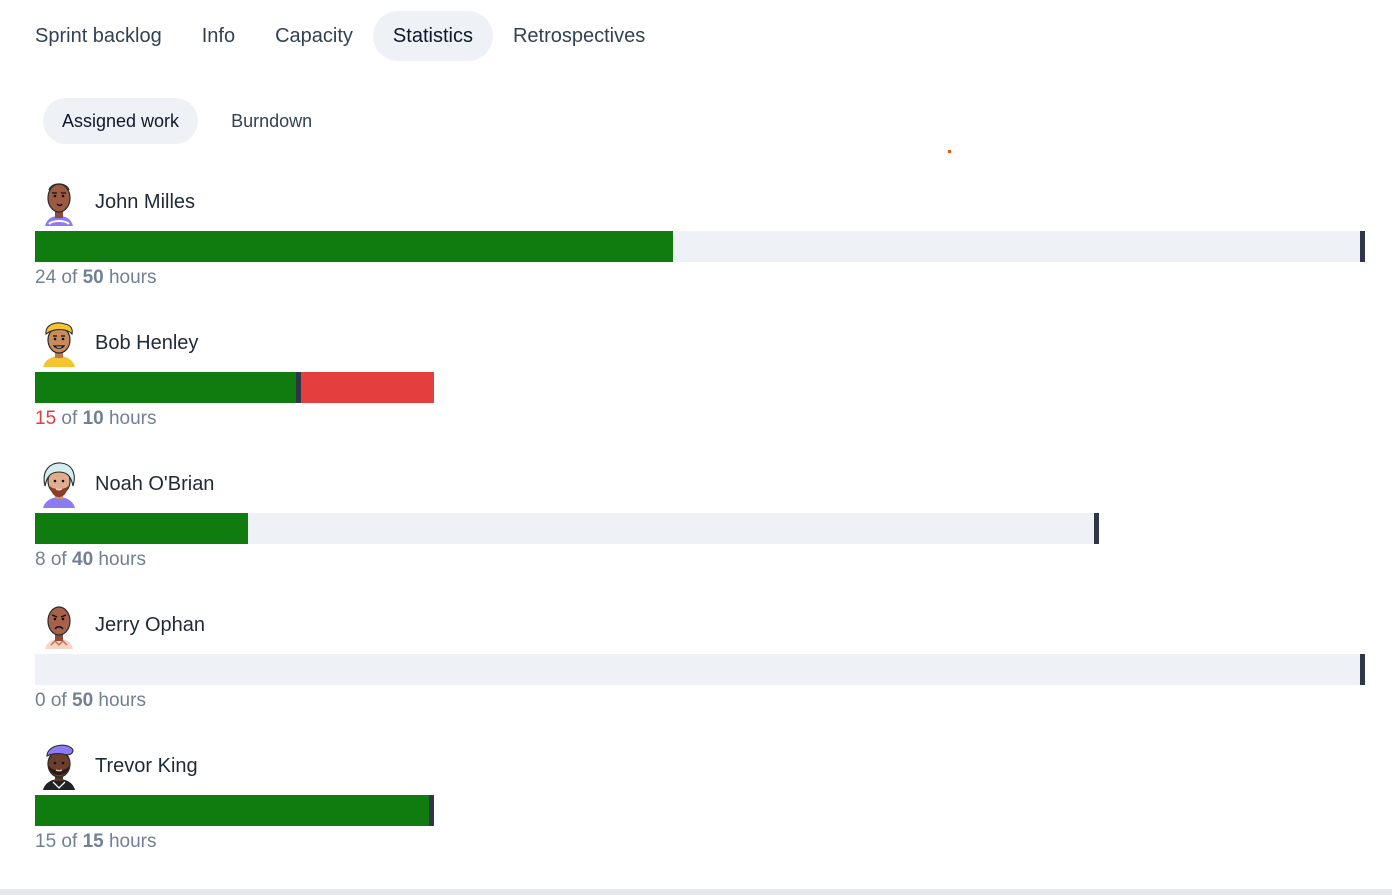 The image size is (1392, 895). What do you see at coordinates (949, 151) in the screenshot?
I see `cursor-dot` at bounding box center [949, 151].